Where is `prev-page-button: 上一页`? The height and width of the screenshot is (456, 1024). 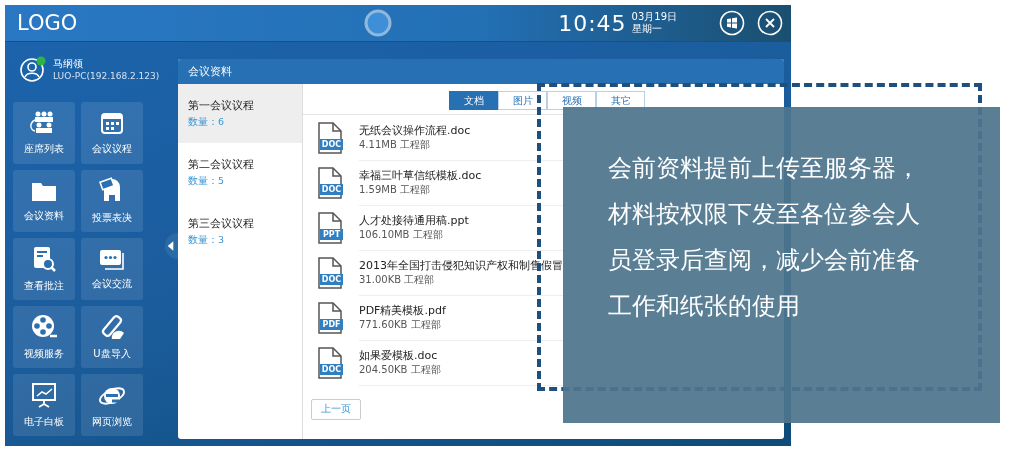 prev-page-button: 上一页 is located at coordinates (336, 409).